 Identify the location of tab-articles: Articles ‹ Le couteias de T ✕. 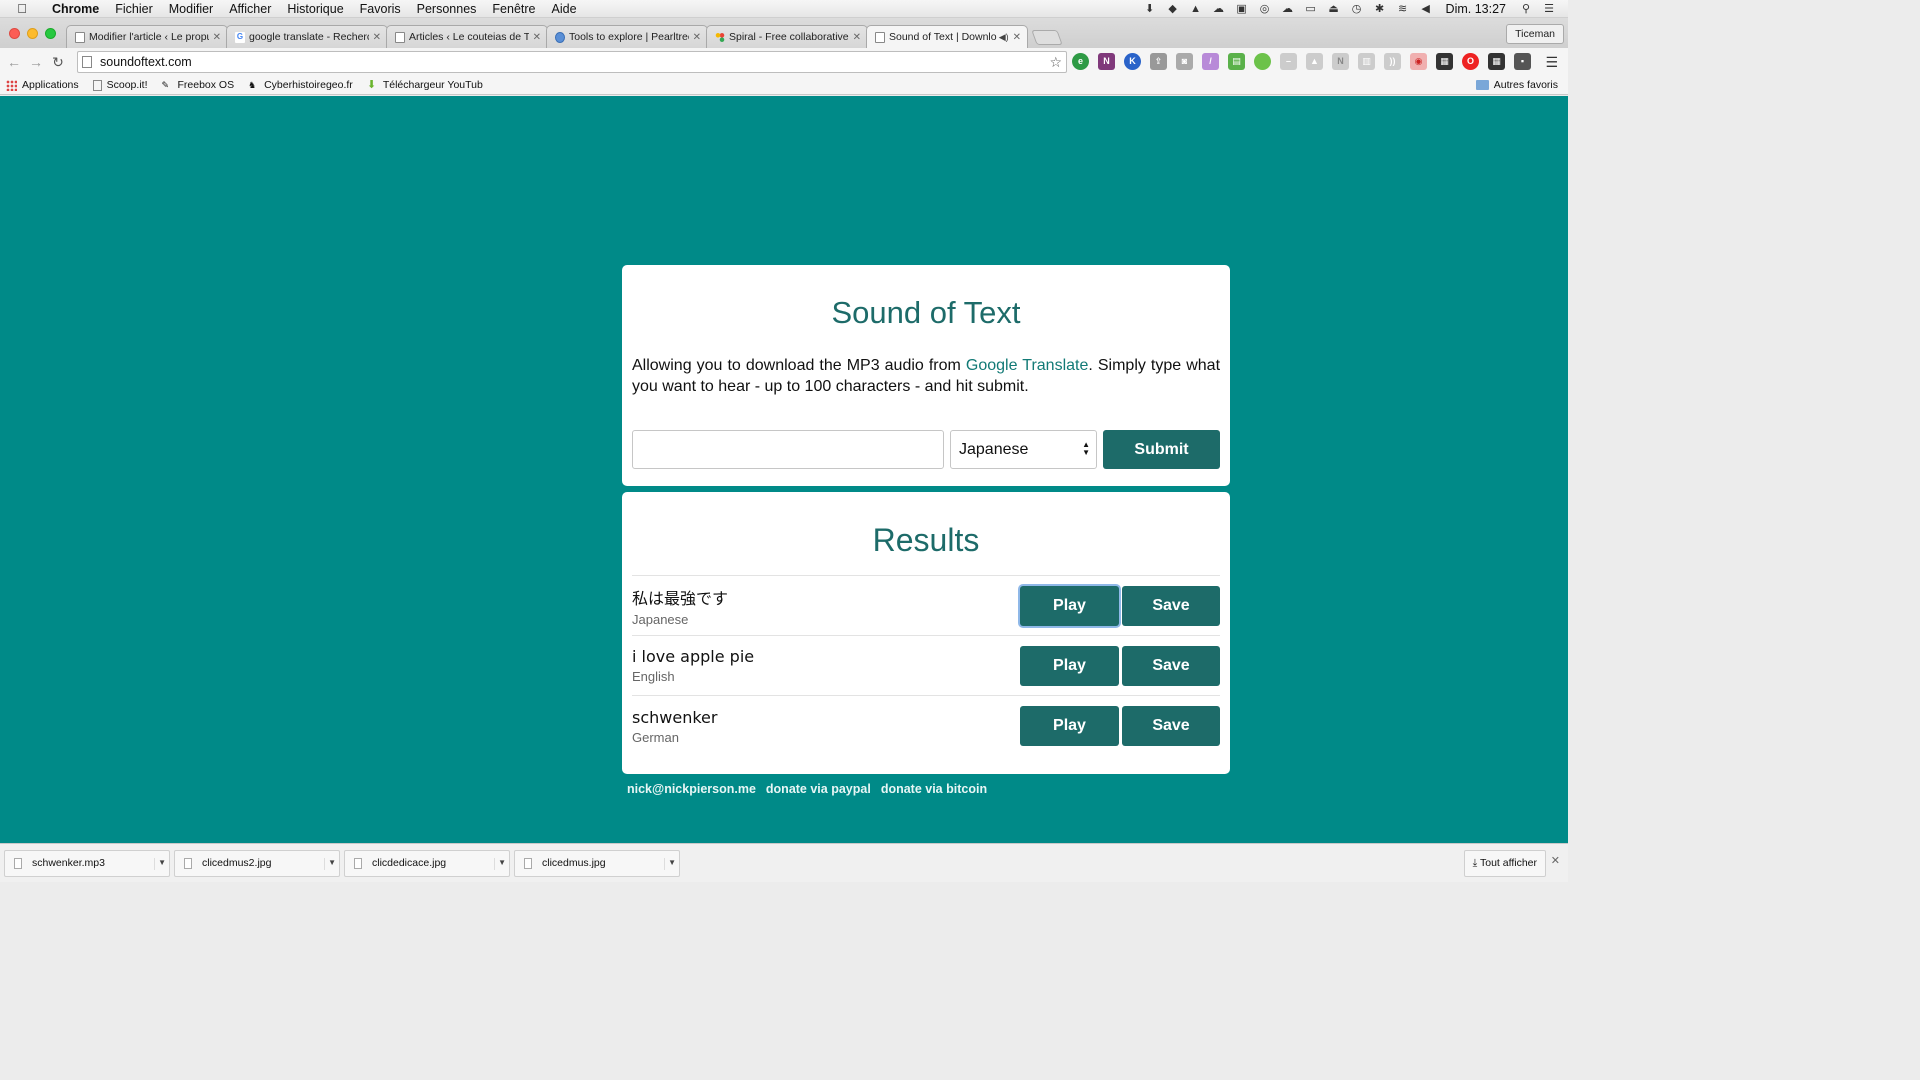
(467, 36).